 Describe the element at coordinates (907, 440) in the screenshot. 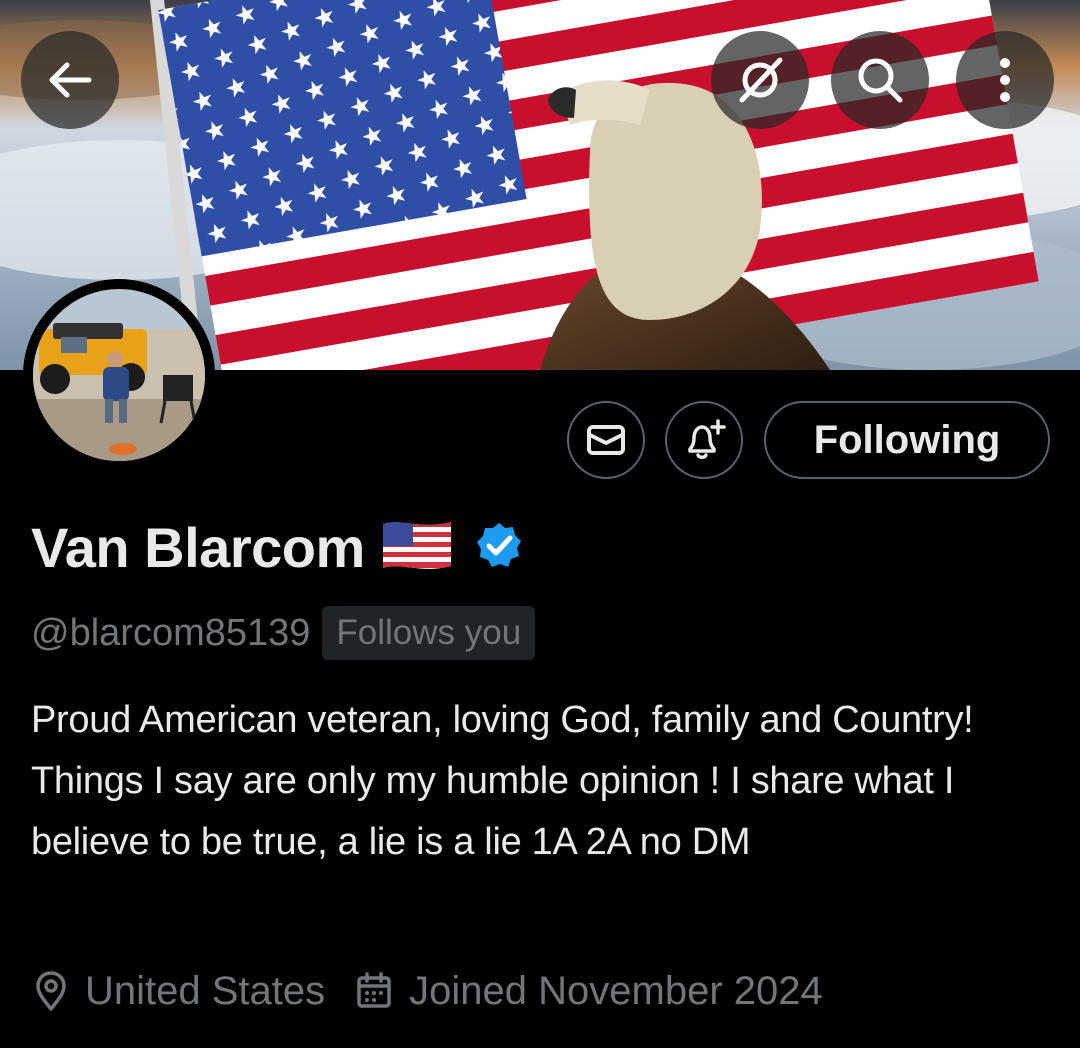

I see `following-button: Following` at that location.